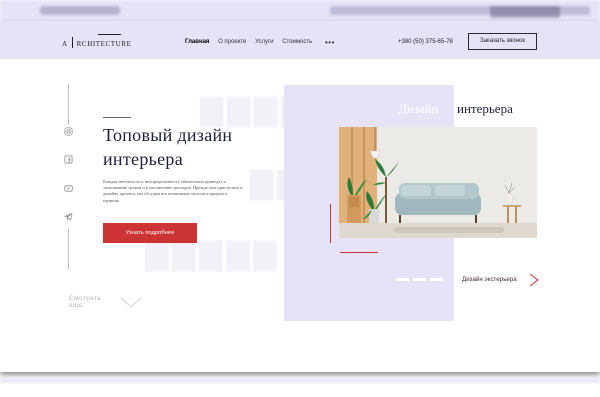  Describe the element at coordinates (188, 147) in the screenshot. I see `hero-headline: Топовый дизайн интерьера` at that location.